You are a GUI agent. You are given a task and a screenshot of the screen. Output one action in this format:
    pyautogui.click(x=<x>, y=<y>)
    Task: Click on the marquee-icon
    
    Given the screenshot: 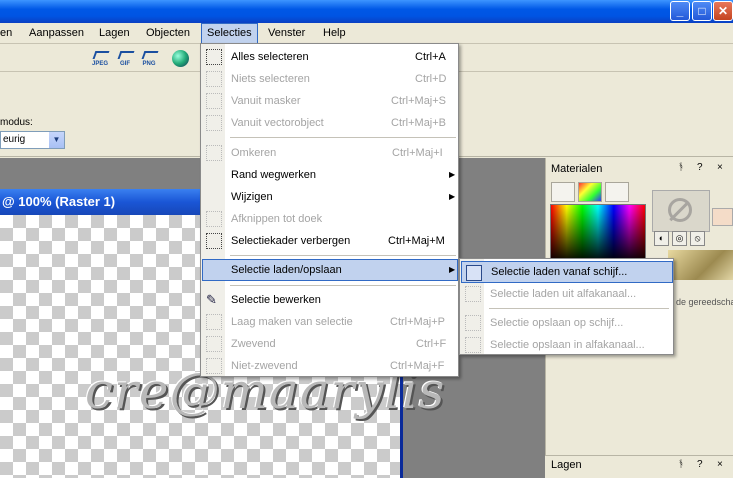 What is the action you would take?
    pyautogui.click(x=214, y=241)
    